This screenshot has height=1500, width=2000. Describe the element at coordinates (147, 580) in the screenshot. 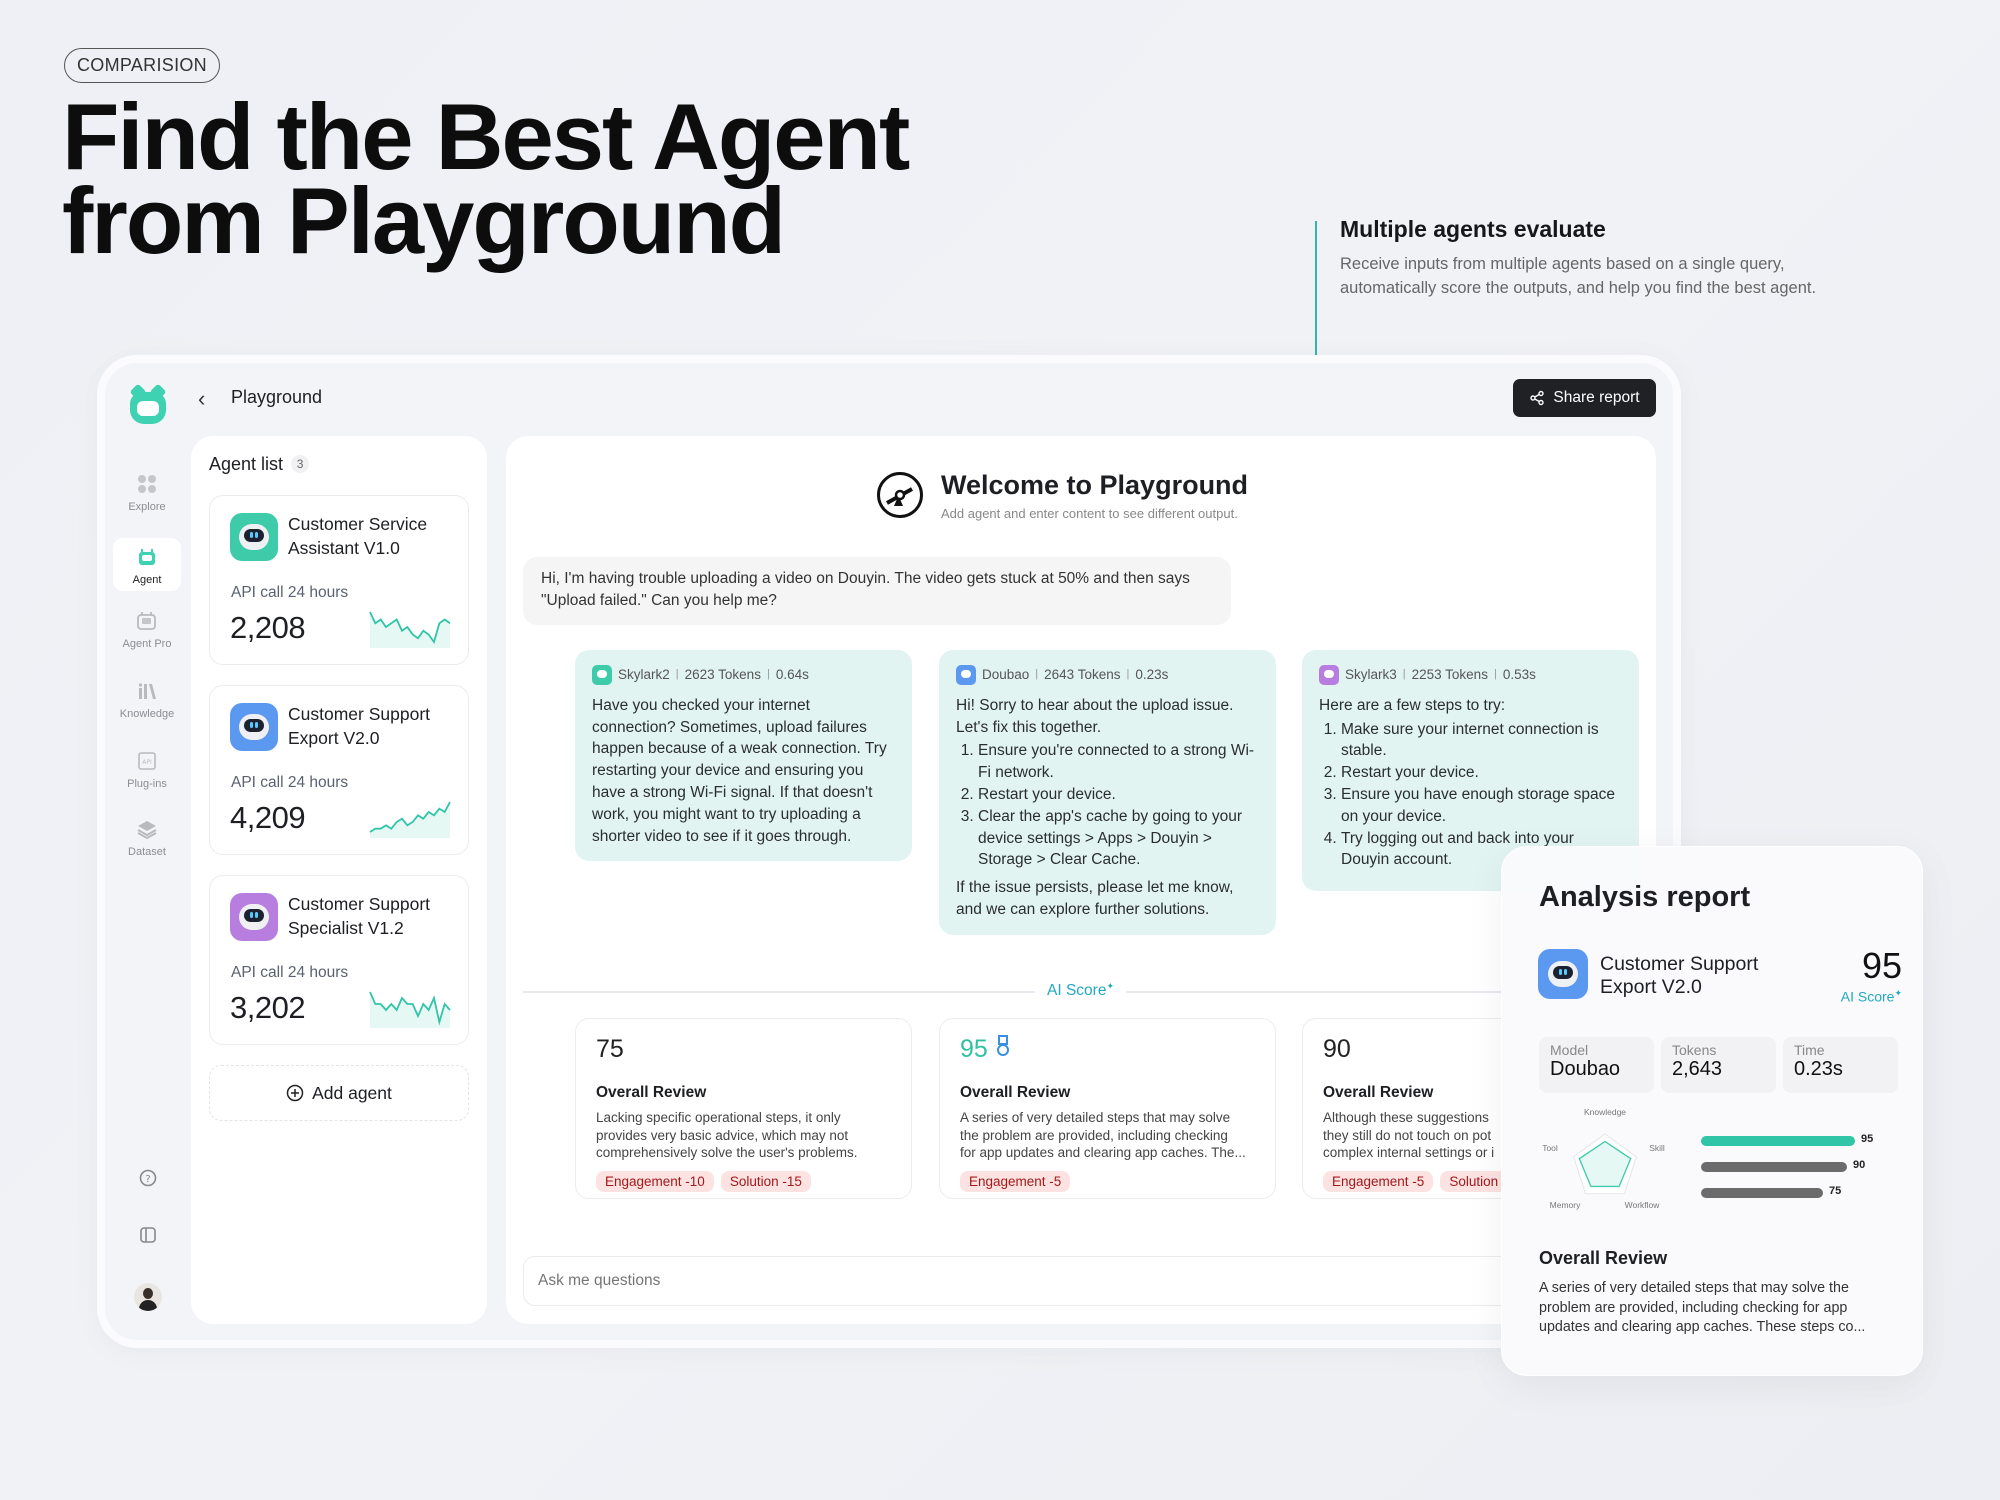

I see `sidebar-item-label: Agent` at that location.